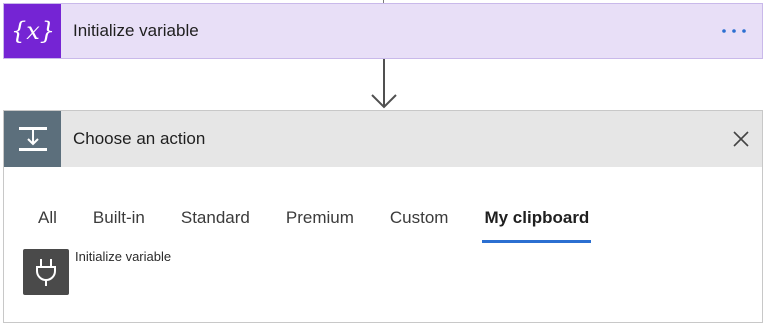  Describe the element at coordinates (119, 226) in the screenshot. I see `tab-built-in: Built-in` at that location.